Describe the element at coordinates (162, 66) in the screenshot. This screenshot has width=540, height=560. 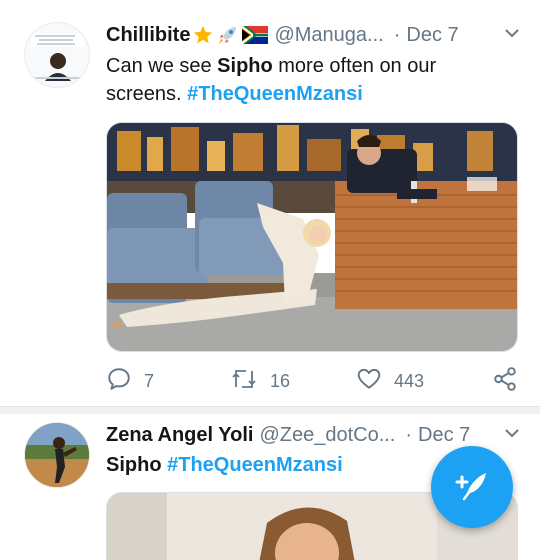
I see `tweet-text-part: Can we see` at that location.